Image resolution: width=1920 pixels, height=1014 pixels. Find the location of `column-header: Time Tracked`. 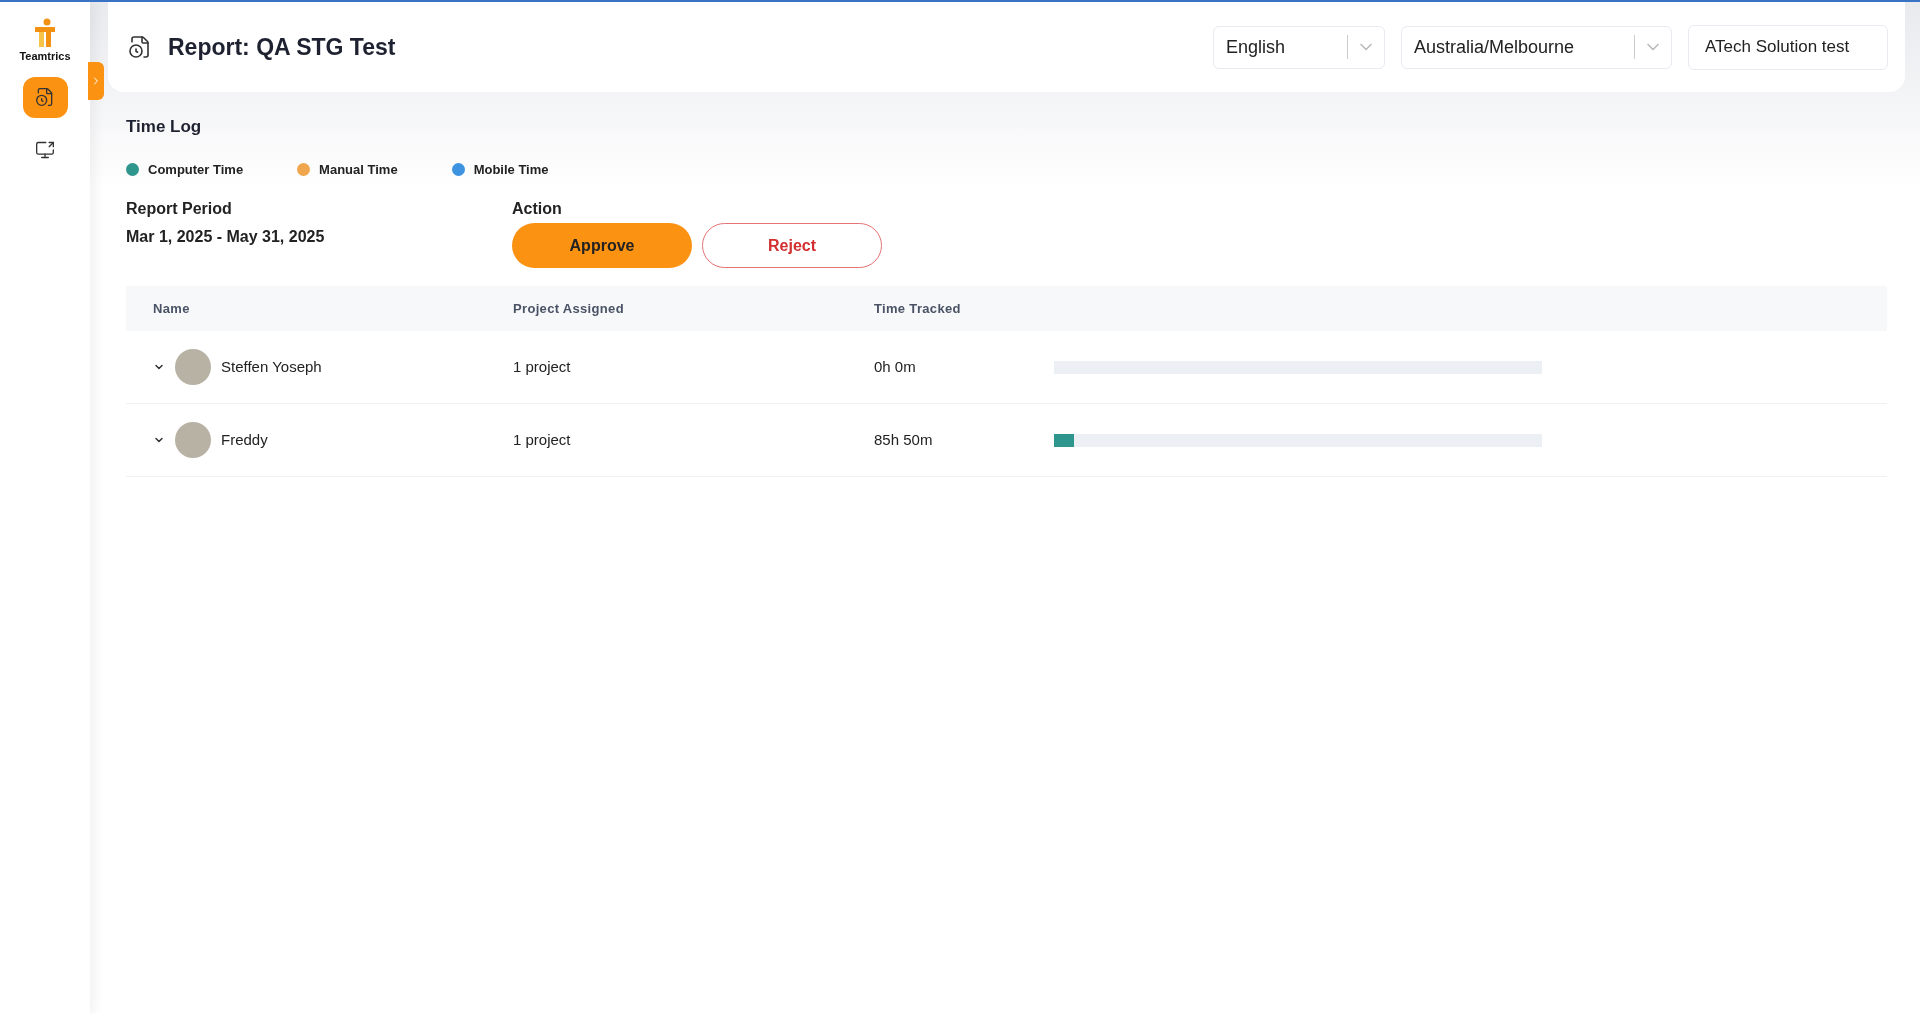

column-header: Time Tracked is located at coordinates (917, 308).